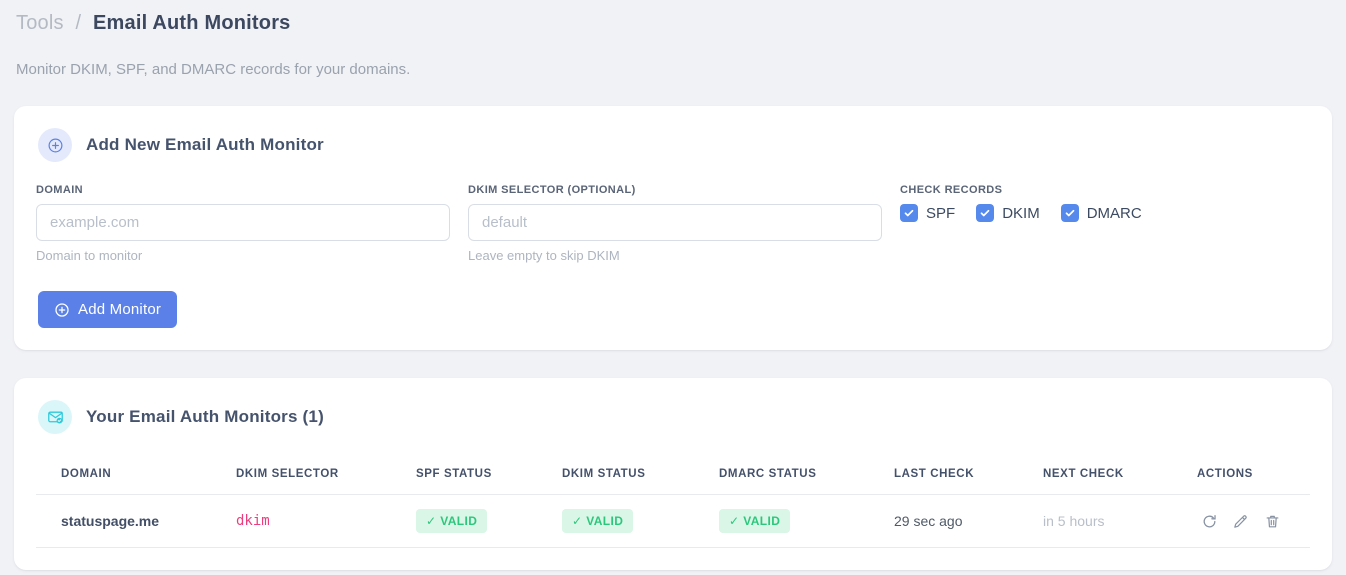 The image size is (1346, 575). I want to click on add-monitor-button-label: Add Monitor, so click(120, 309).